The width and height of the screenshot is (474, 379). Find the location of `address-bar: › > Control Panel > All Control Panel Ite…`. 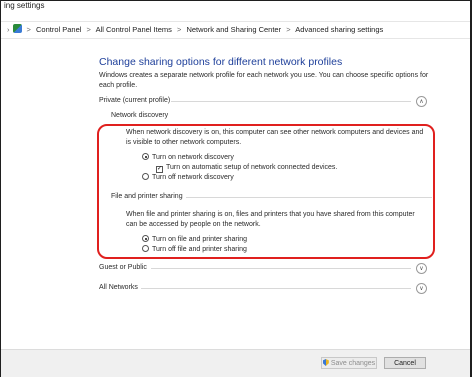

address-bar: › > Control Panel > All Control Panel Ite… is located at coordinates (235, 30).